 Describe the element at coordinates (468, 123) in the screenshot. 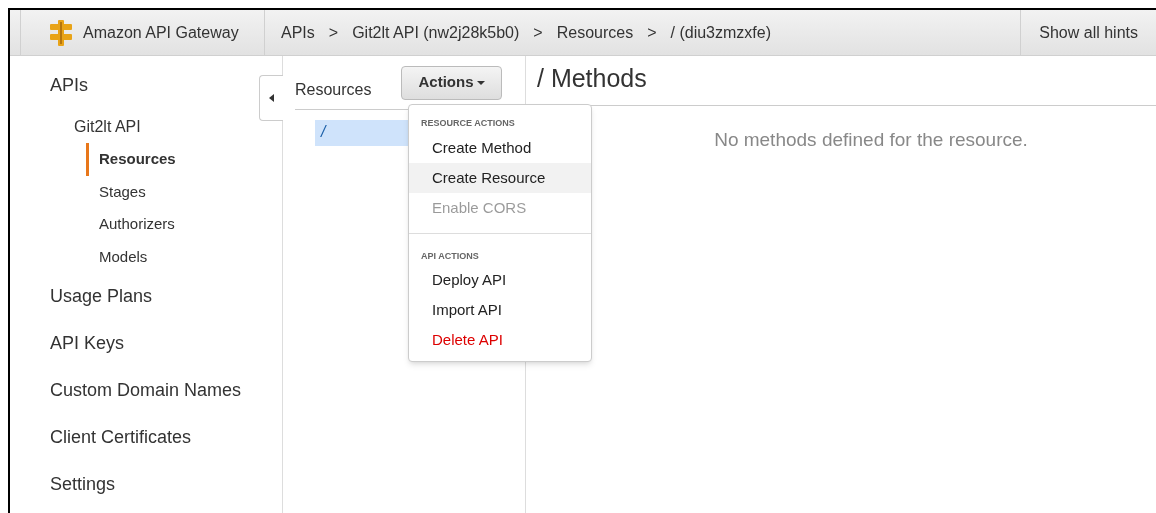

I see `menu-heading: RESOURCE ACTIONS` at that location.